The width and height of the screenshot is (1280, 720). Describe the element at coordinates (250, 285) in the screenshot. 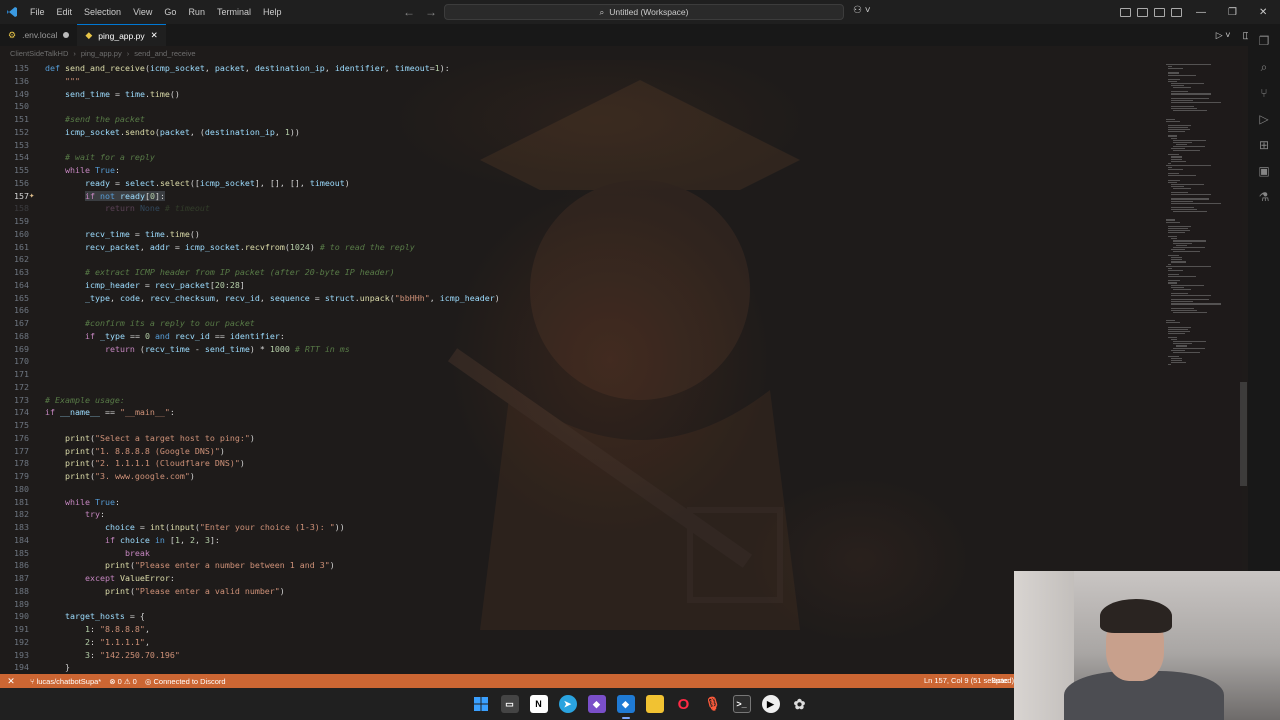

I see `code-line: 164 icmp_header = recv_packet[20:28]` at that location.